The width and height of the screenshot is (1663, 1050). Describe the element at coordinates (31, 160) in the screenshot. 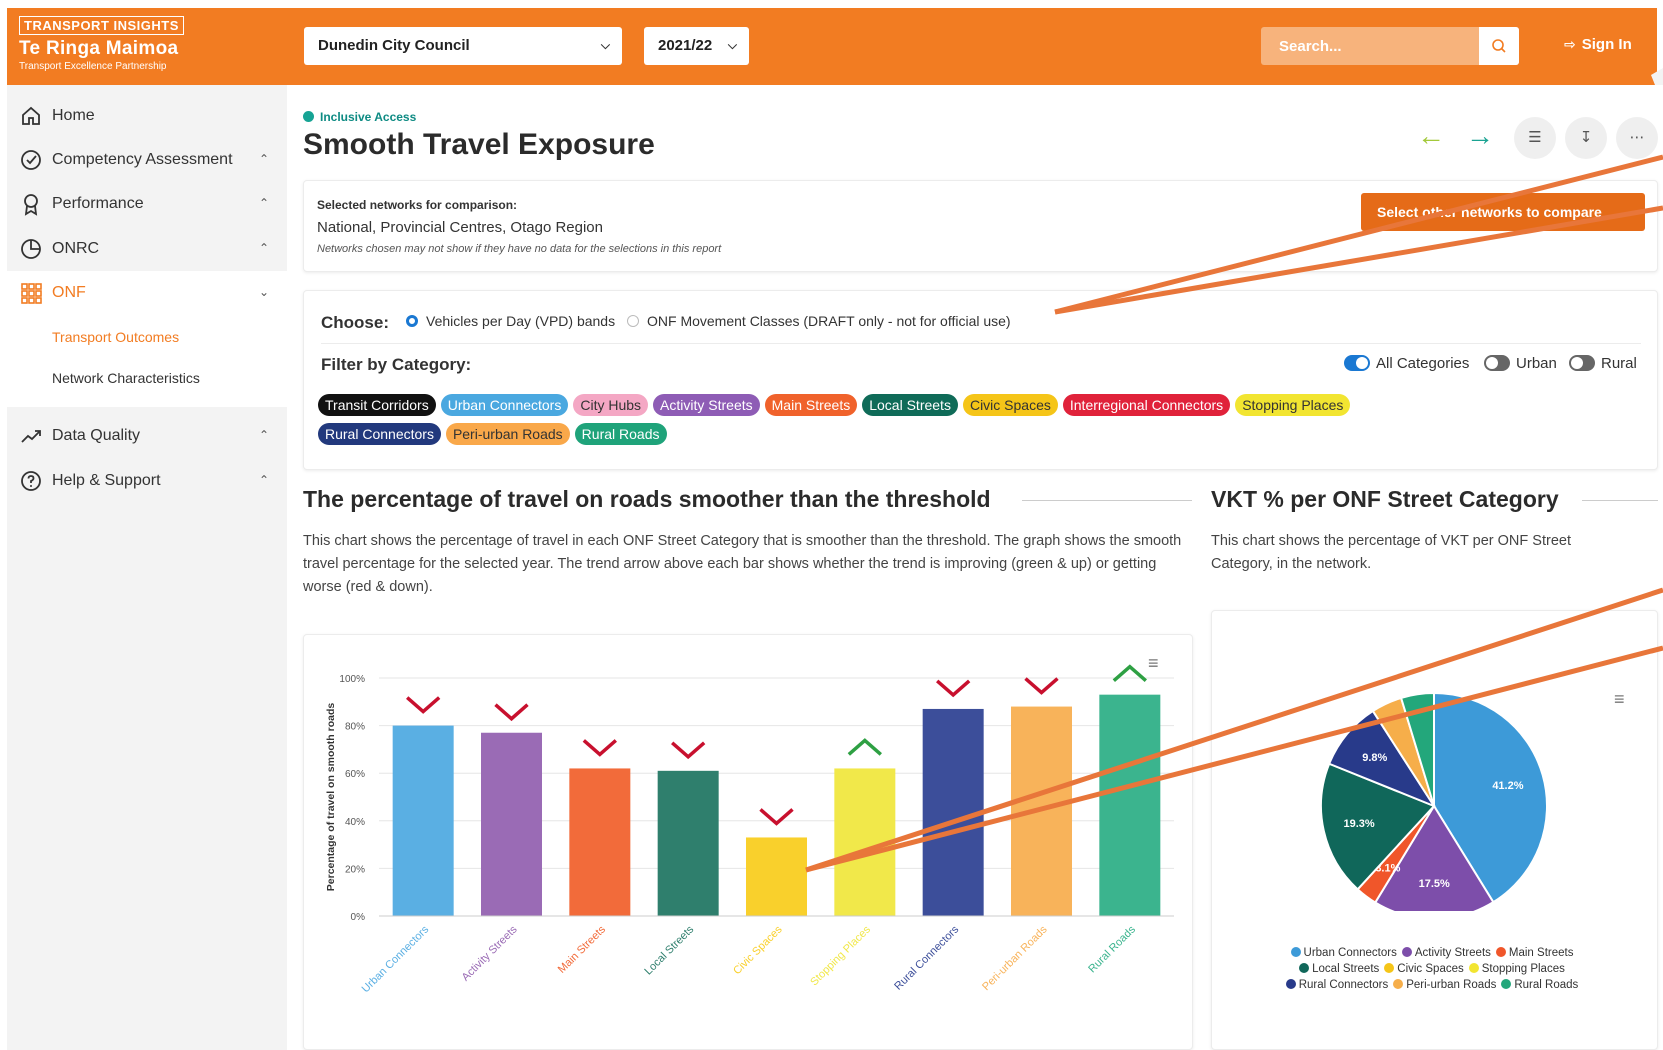

I see `check-circle-icon` at that location.